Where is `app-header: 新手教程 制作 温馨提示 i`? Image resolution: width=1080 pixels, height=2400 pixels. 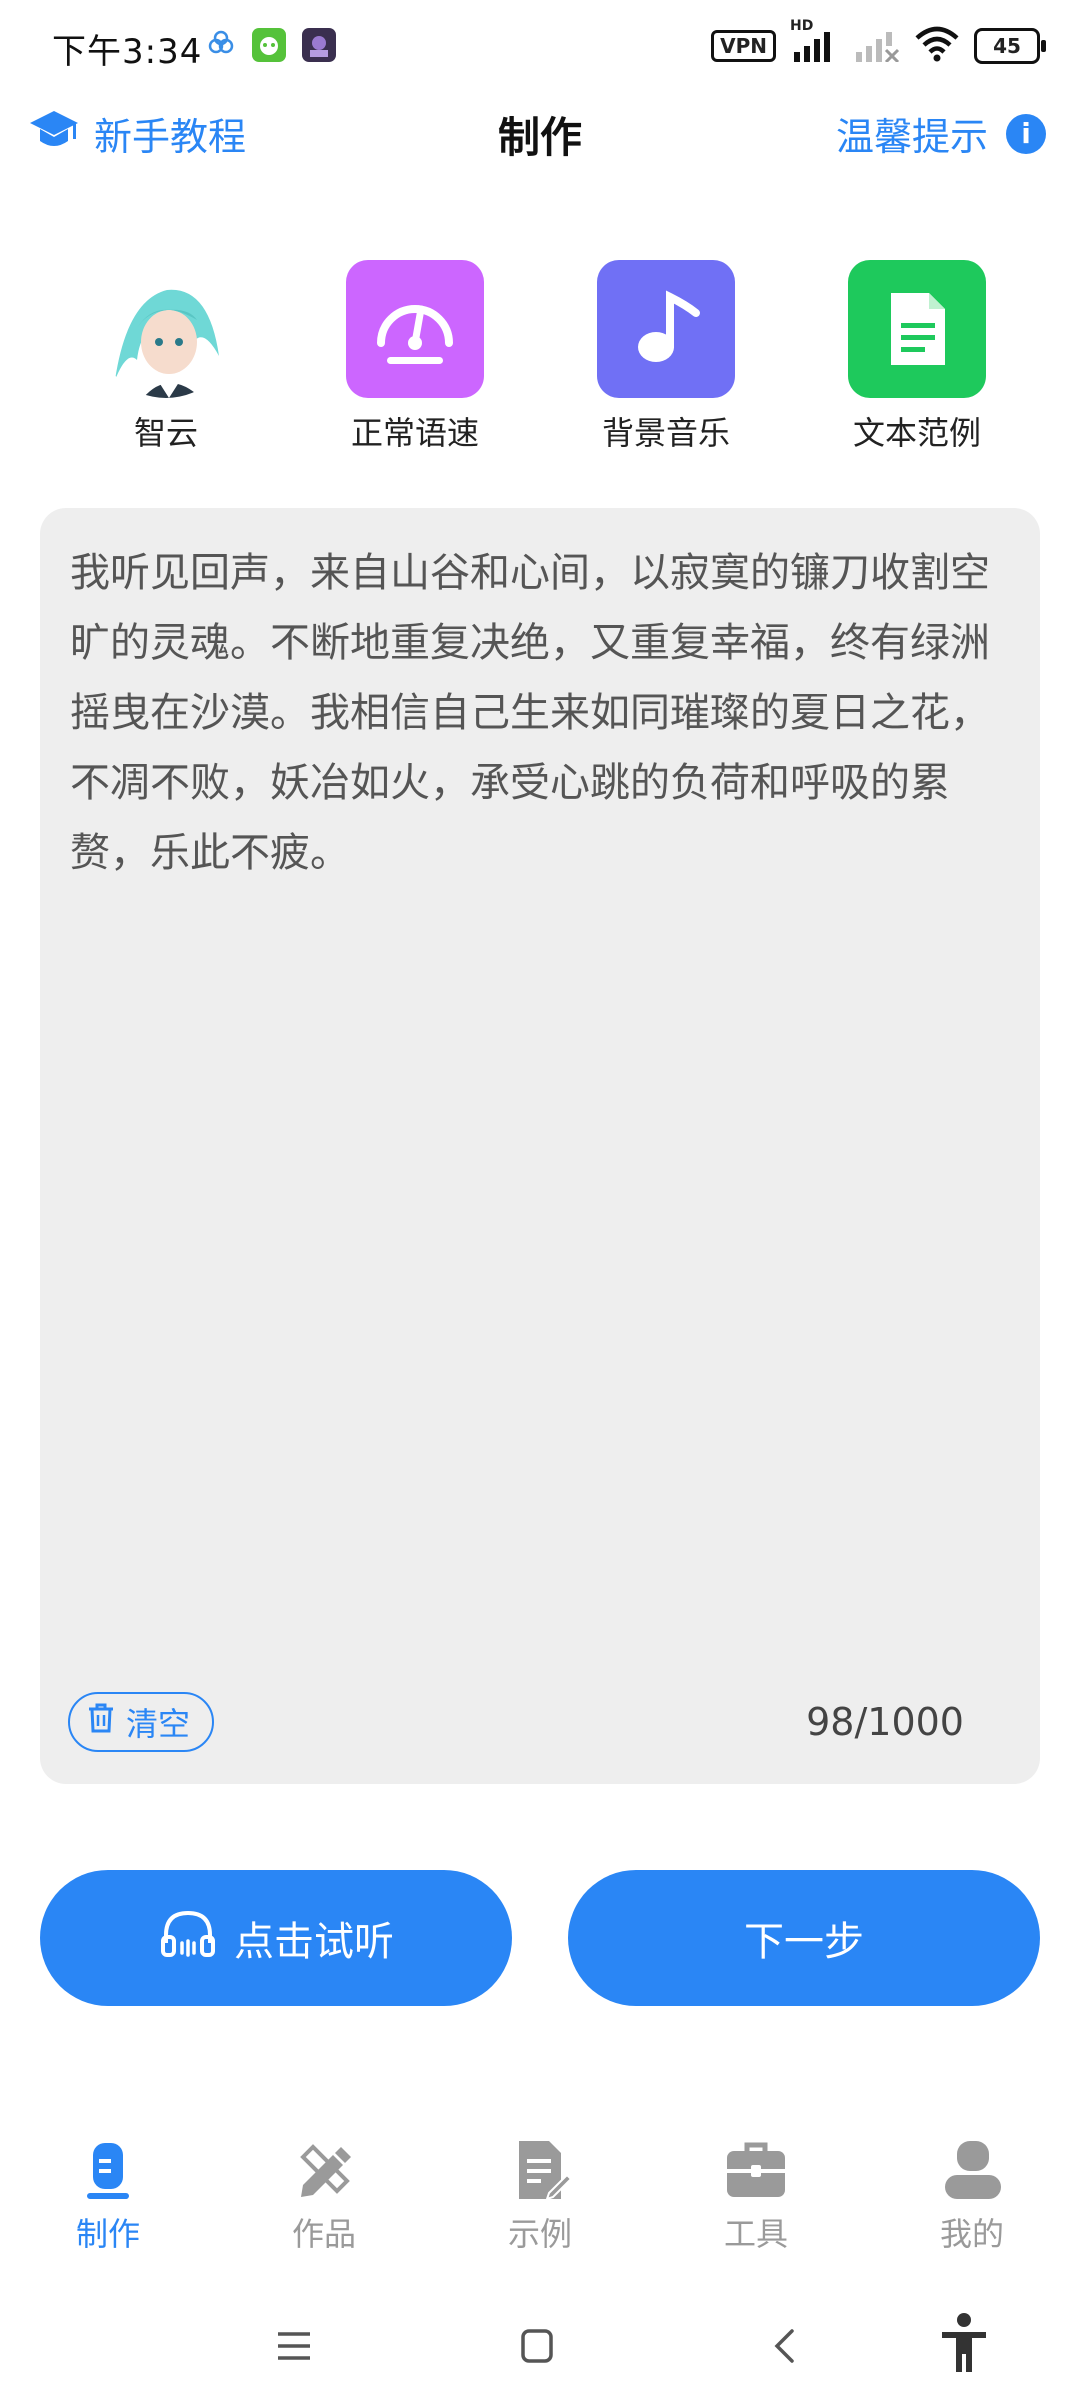 app-header: 新手教程 制作 温馨提示 i is located at coordinates (540, 146).